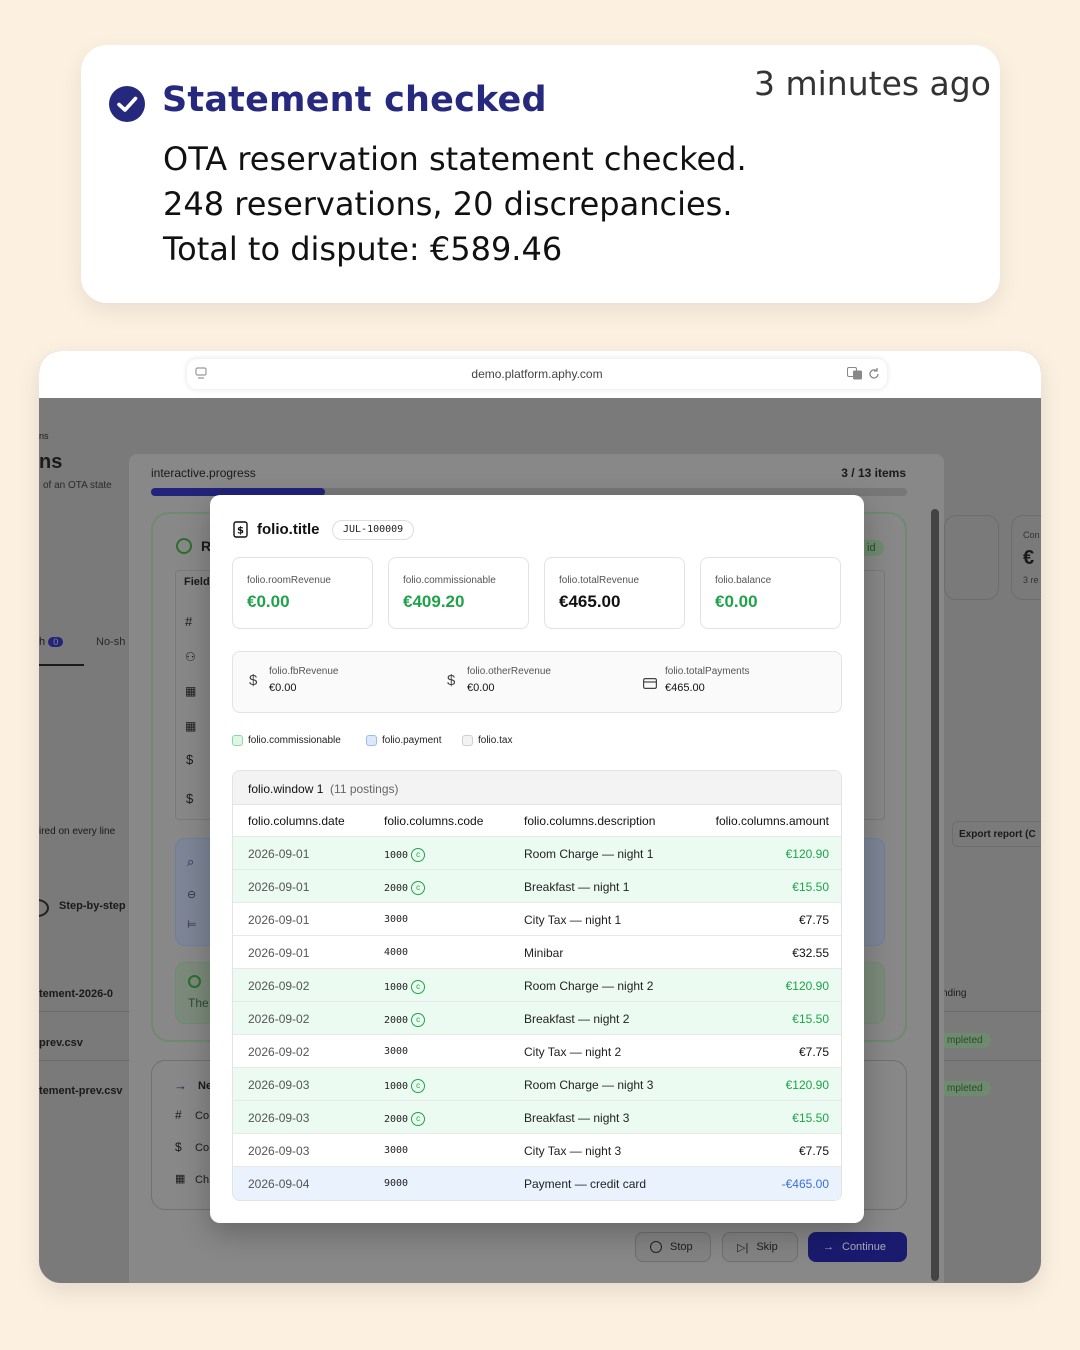 The width and height of the screenshot is (1080, 1350). I want to click on table-row: 2026-09-02 2000 c Breakfast — night 2 €15.50, so click(537, 1018).